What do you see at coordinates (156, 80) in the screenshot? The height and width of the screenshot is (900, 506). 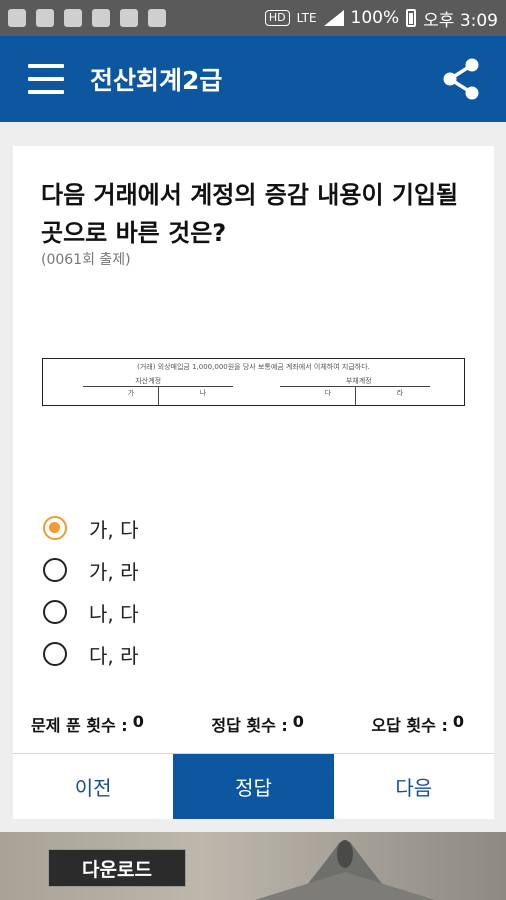 I see `app-title: 전산회계2급` at bounding box center [156, 80].